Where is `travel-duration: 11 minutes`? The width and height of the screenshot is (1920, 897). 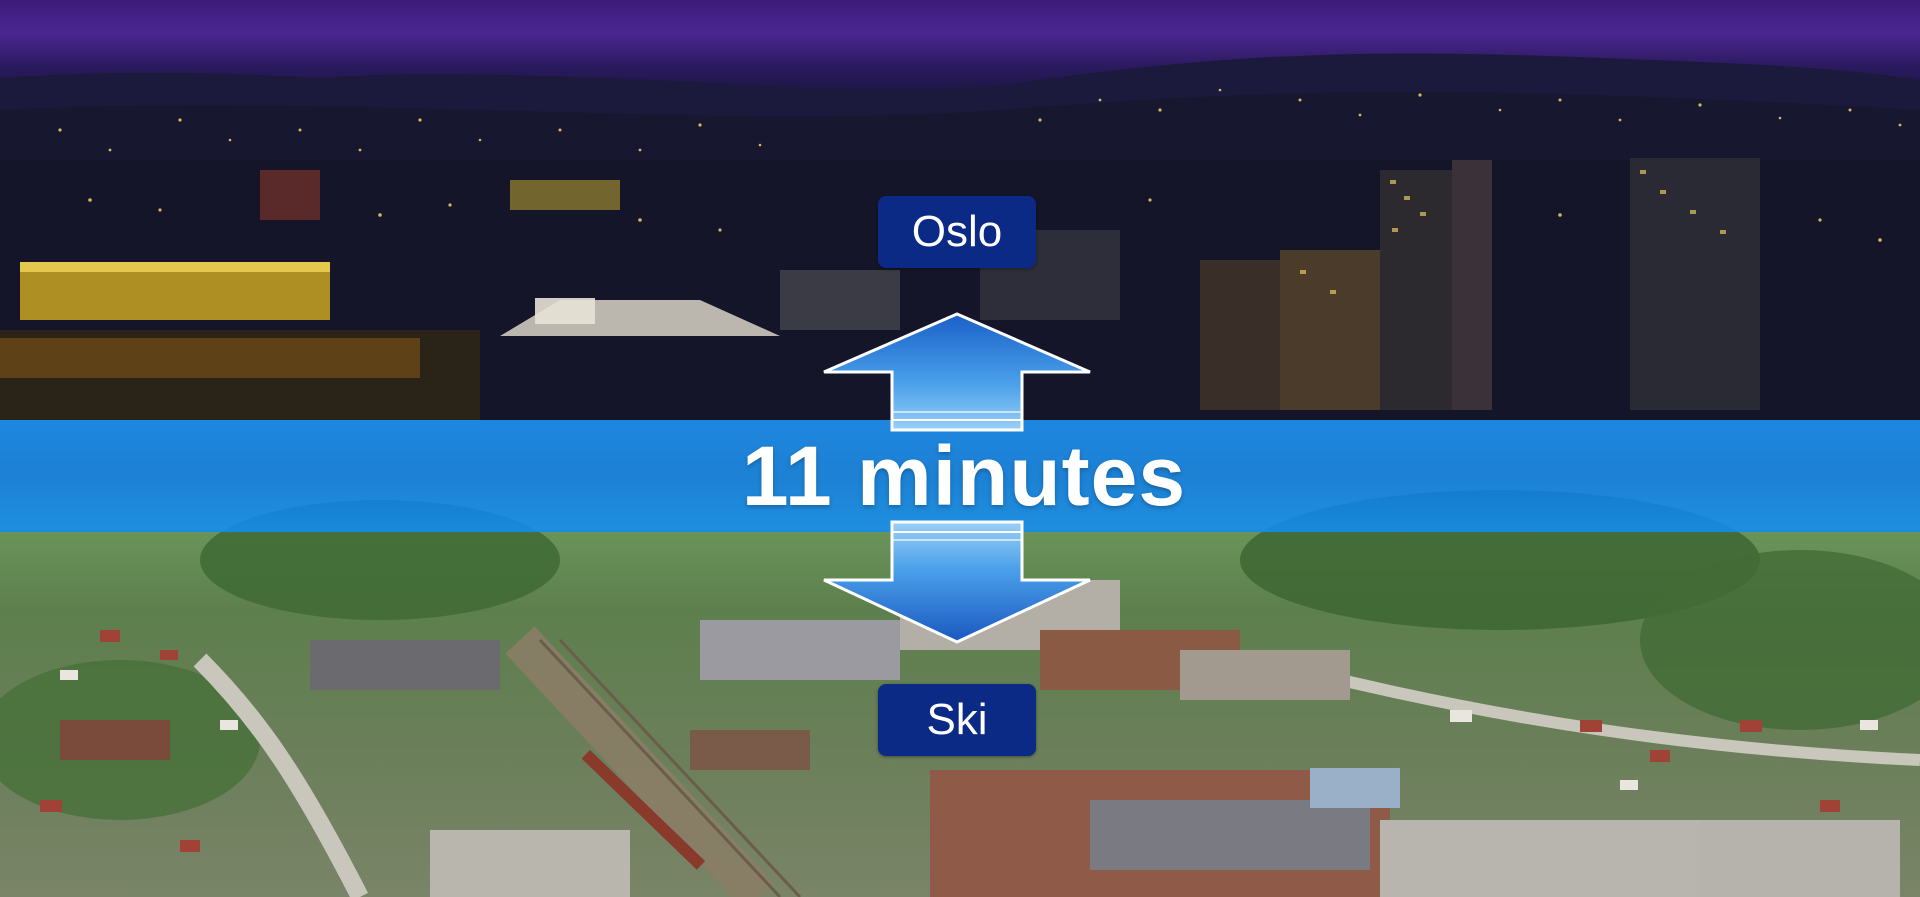 travel-duration: 11 minutes is located at coordinates (964, 475).